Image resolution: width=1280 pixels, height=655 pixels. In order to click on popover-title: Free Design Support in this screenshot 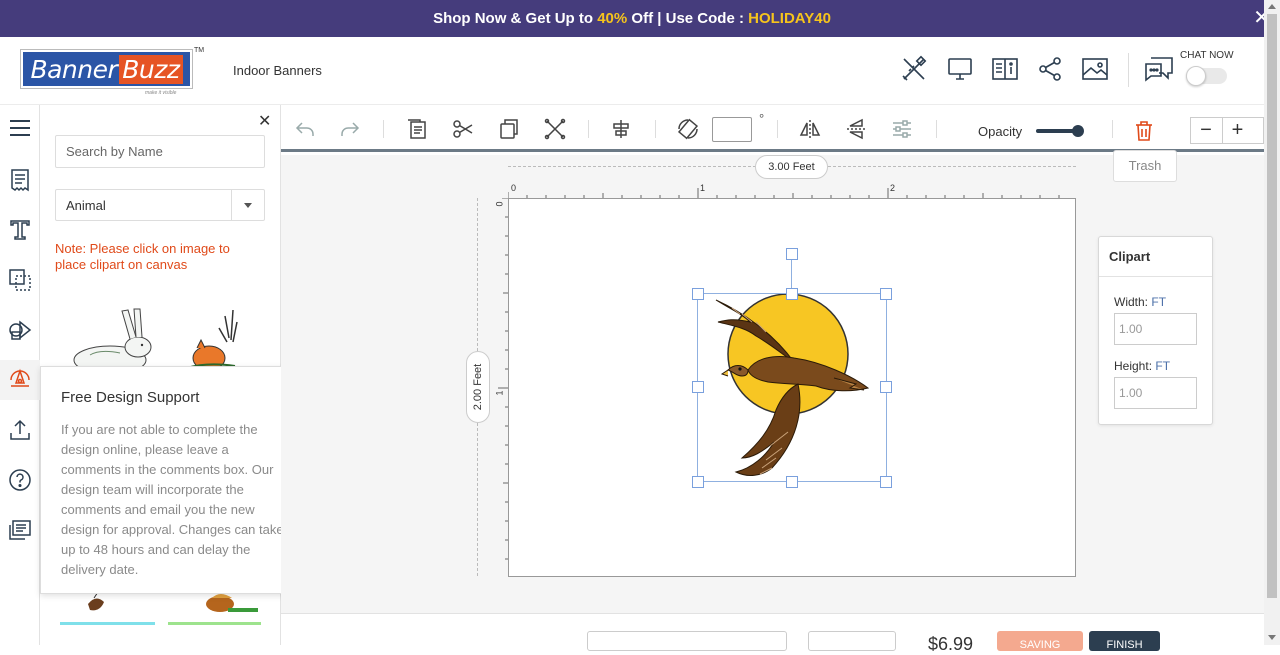, I will do `click(130, 397)`.